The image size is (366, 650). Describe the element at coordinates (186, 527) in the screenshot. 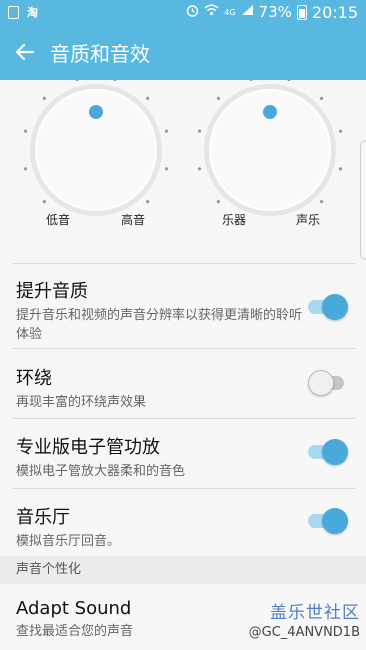

I see `setting-concert-hall: 音乐厅 模拟音乐厅回音。` at that location.